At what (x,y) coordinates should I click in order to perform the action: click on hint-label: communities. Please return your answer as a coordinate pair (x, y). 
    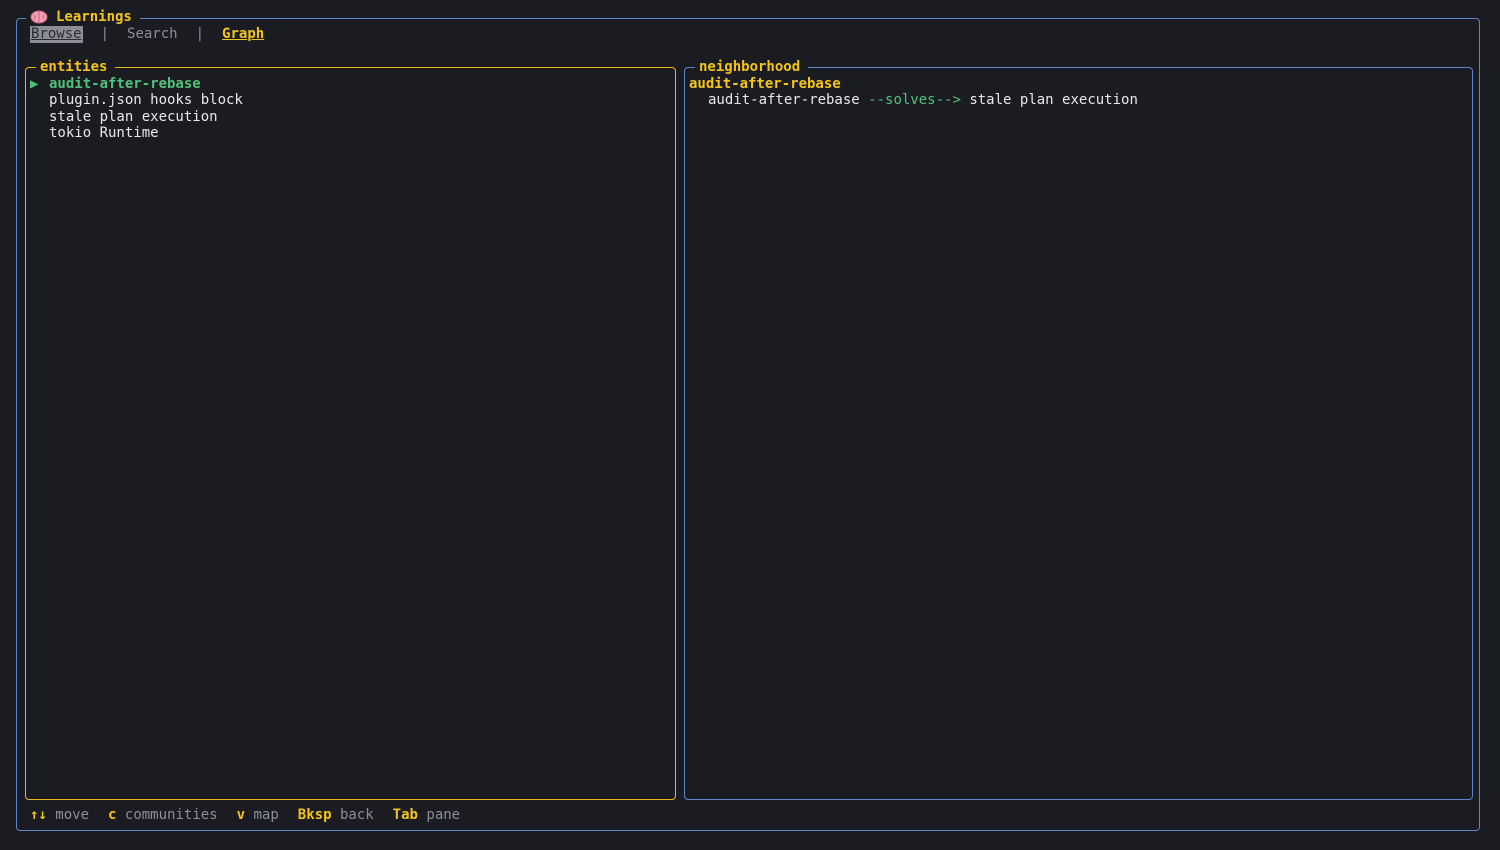
    Looking at the image, I should click on (171, 815).